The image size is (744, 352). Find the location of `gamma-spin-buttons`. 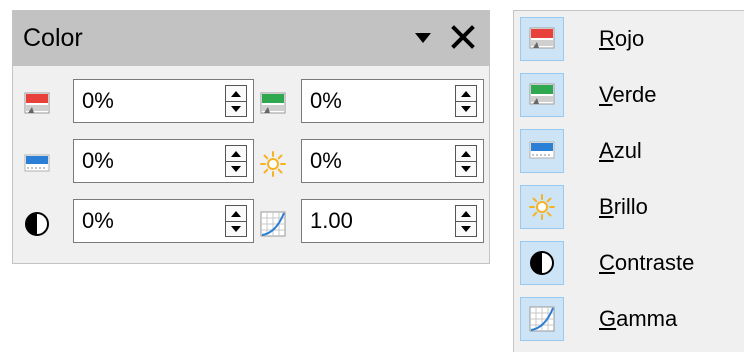

gamma-spin-buttons is located at coordinates (466, 221).